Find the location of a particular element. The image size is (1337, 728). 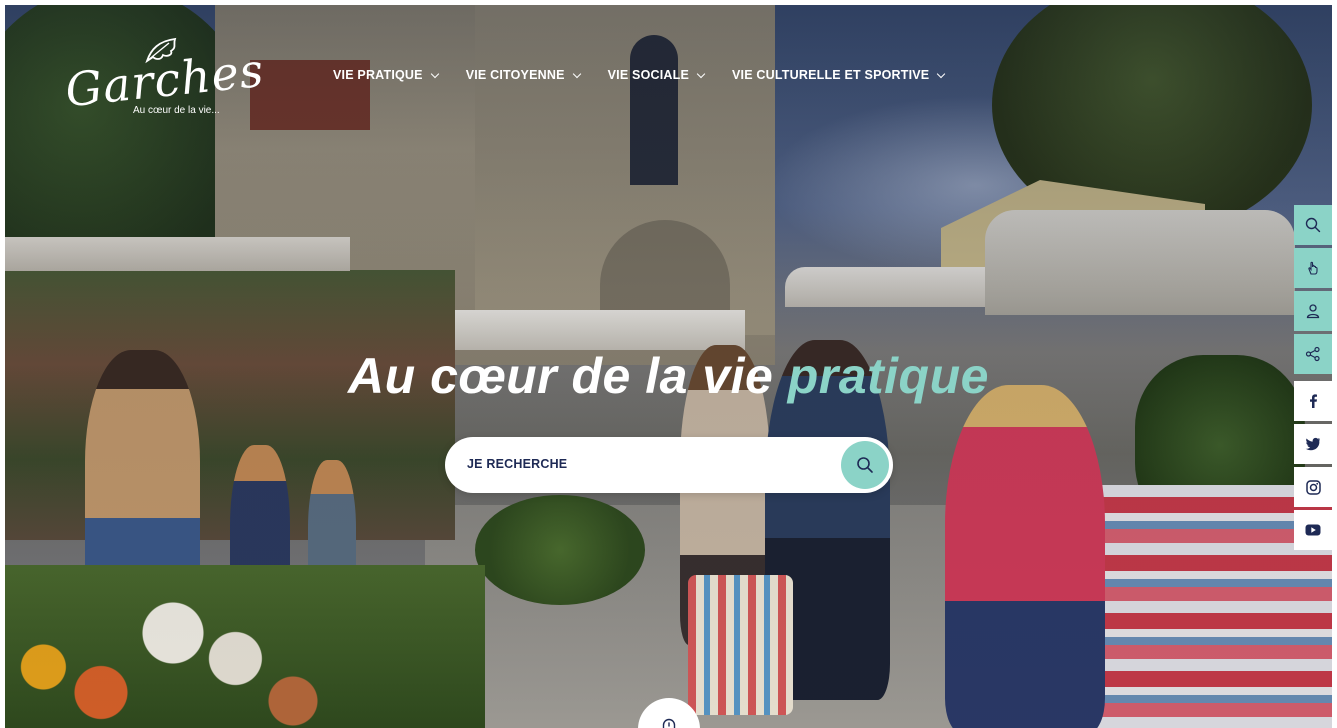

hero-title: Au cœur de la vie pratique is located at coordinates (668, 376).